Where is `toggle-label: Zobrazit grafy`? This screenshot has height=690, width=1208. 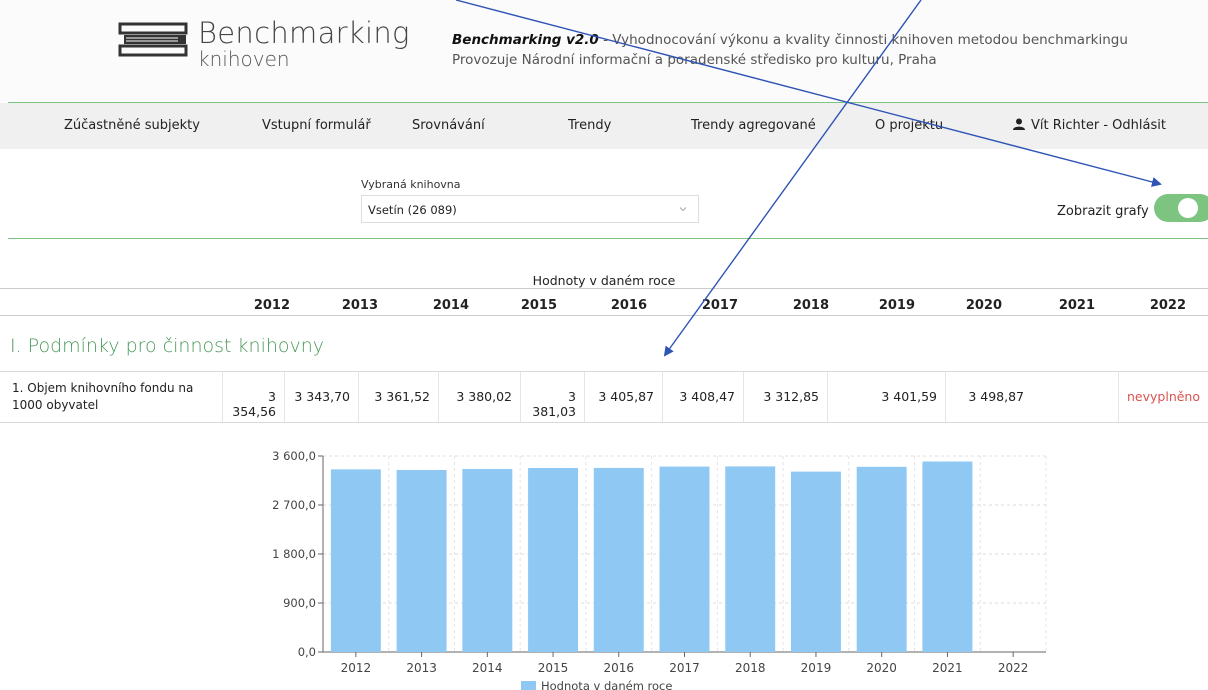
toggle-label: Zobrazit grafy is located at coordinates (1103, 211).